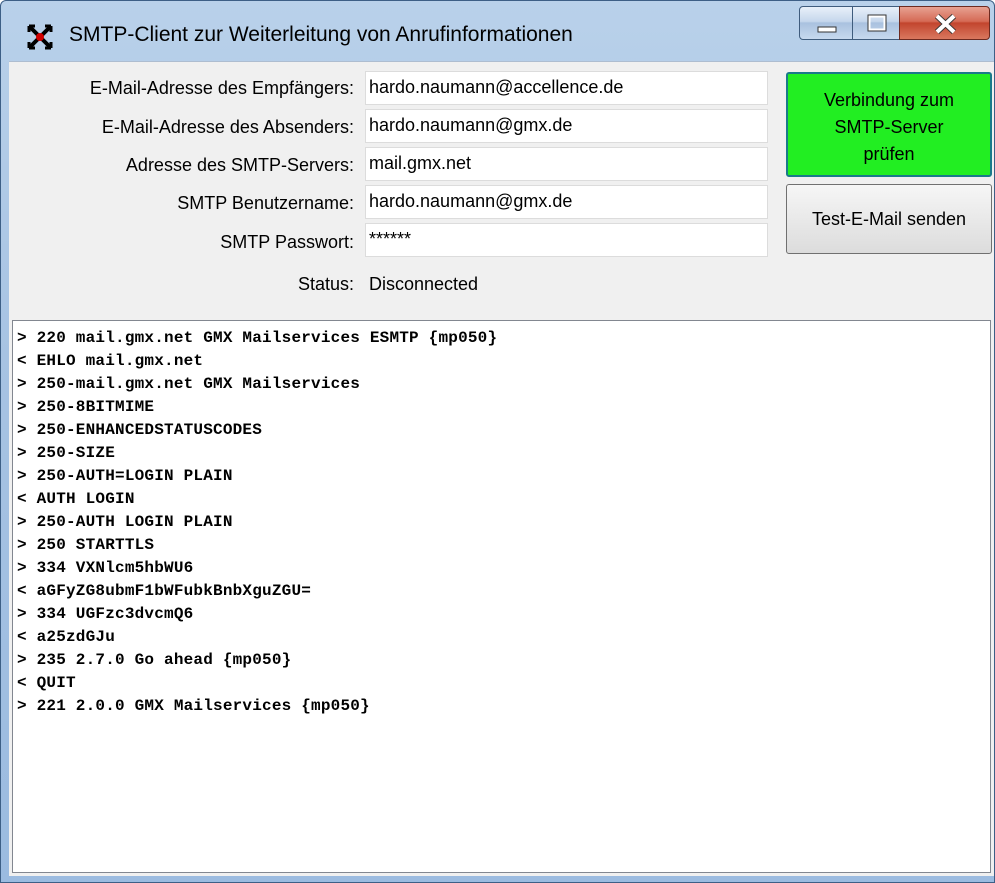 The image size is (995, 883). I want to click on recipient-label: E-Mail-Adresse des Empfängers:, so click(221, 88).